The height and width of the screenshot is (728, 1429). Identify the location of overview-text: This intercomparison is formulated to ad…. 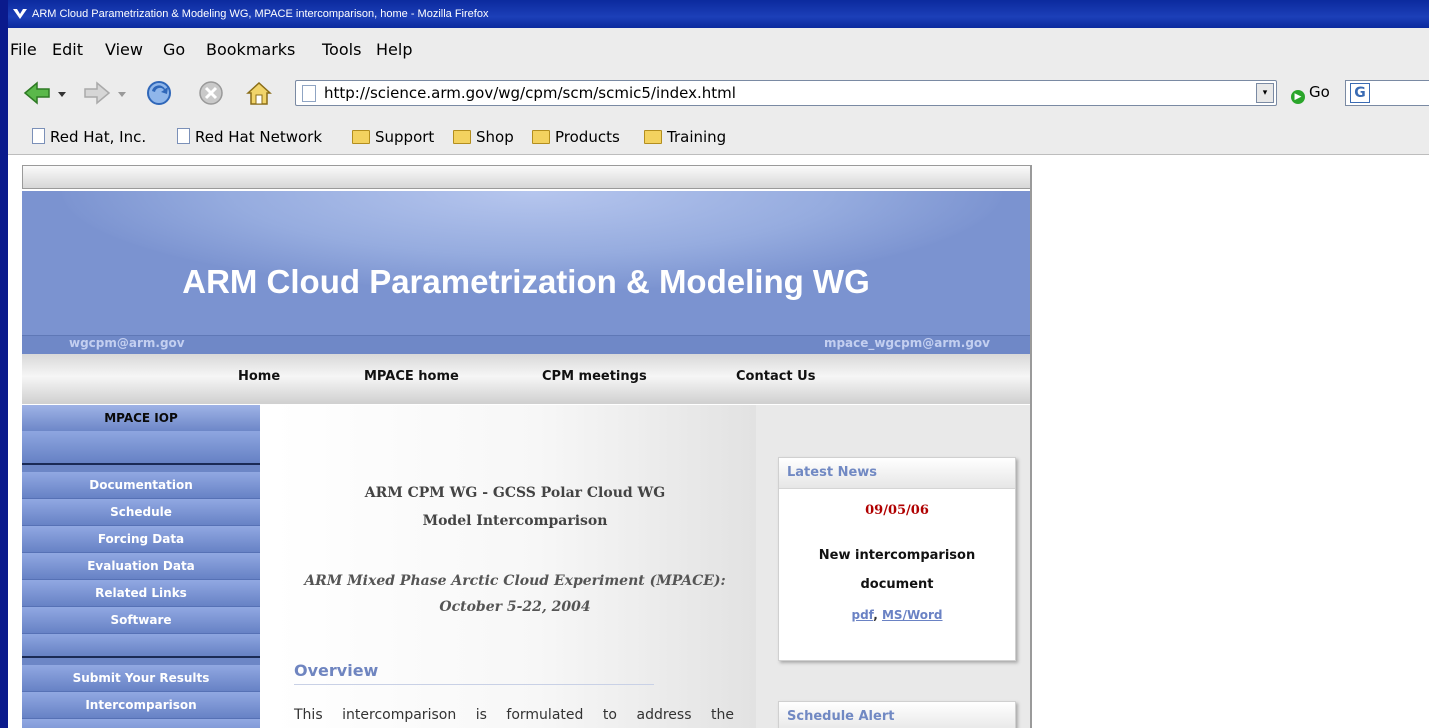
(514, 715).